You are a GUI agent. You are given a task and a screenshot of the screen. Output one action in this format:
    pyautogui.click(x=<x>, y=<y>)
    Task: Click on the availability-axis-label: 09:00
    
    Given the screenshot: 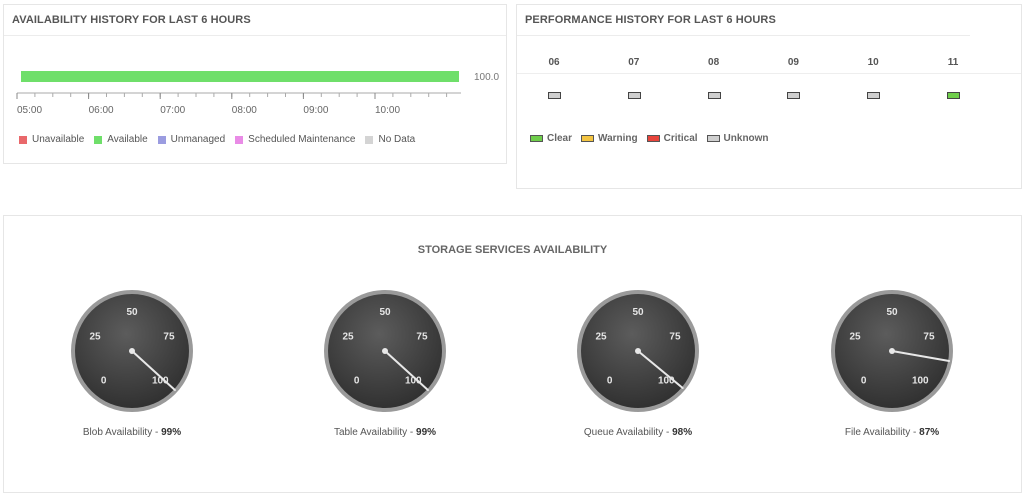 What is the action you would take?
    pyautogui.click(x=315, y=110)
    